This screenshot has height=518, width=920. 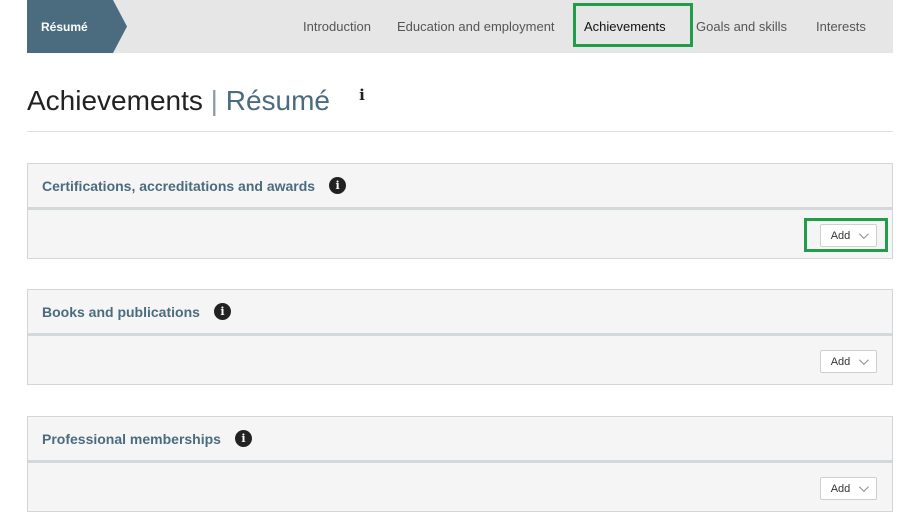 I want to click on add-certification-button: Add, so click(x=848, y=235).